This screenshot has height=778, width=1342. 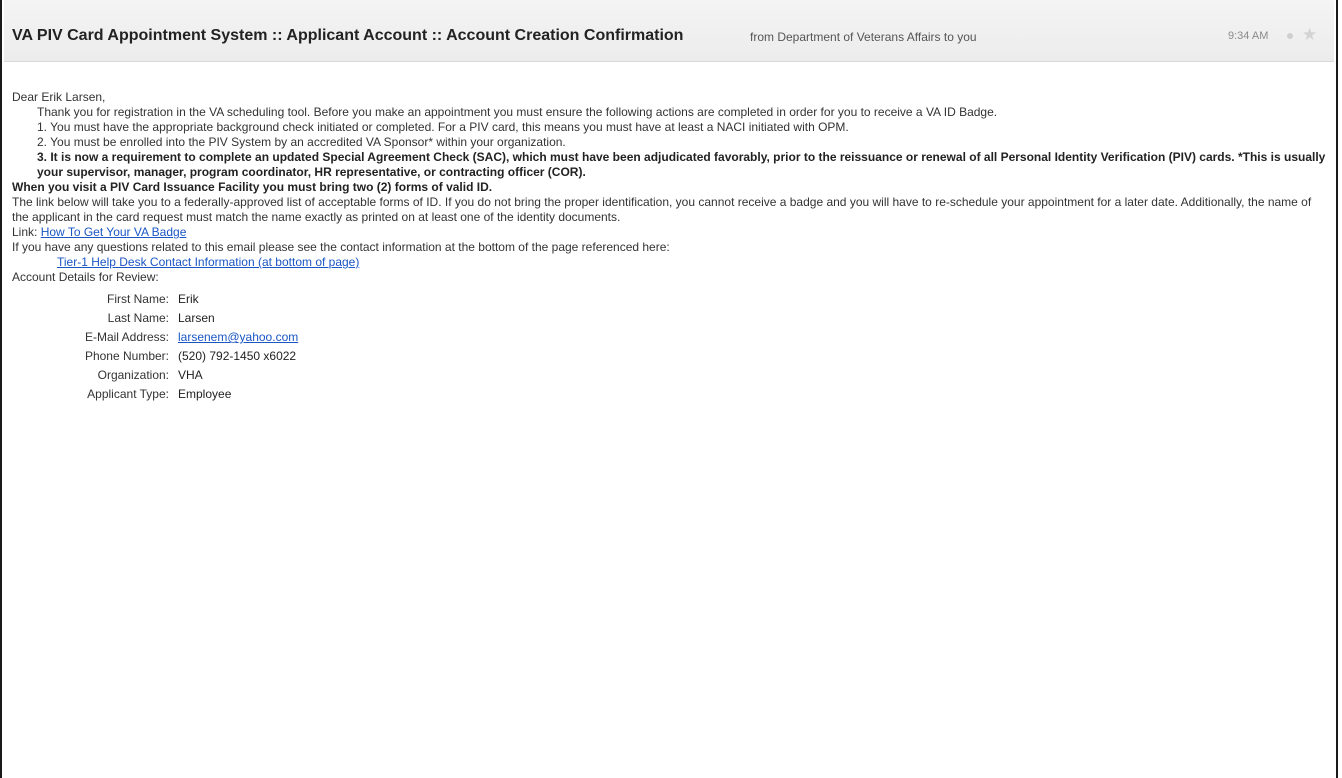 What do you see at coordinates (670, 394) in the screenshot?
I see `detail-row-applicant-type: Applicant Type: Employee` at bounding box center [670, 394].